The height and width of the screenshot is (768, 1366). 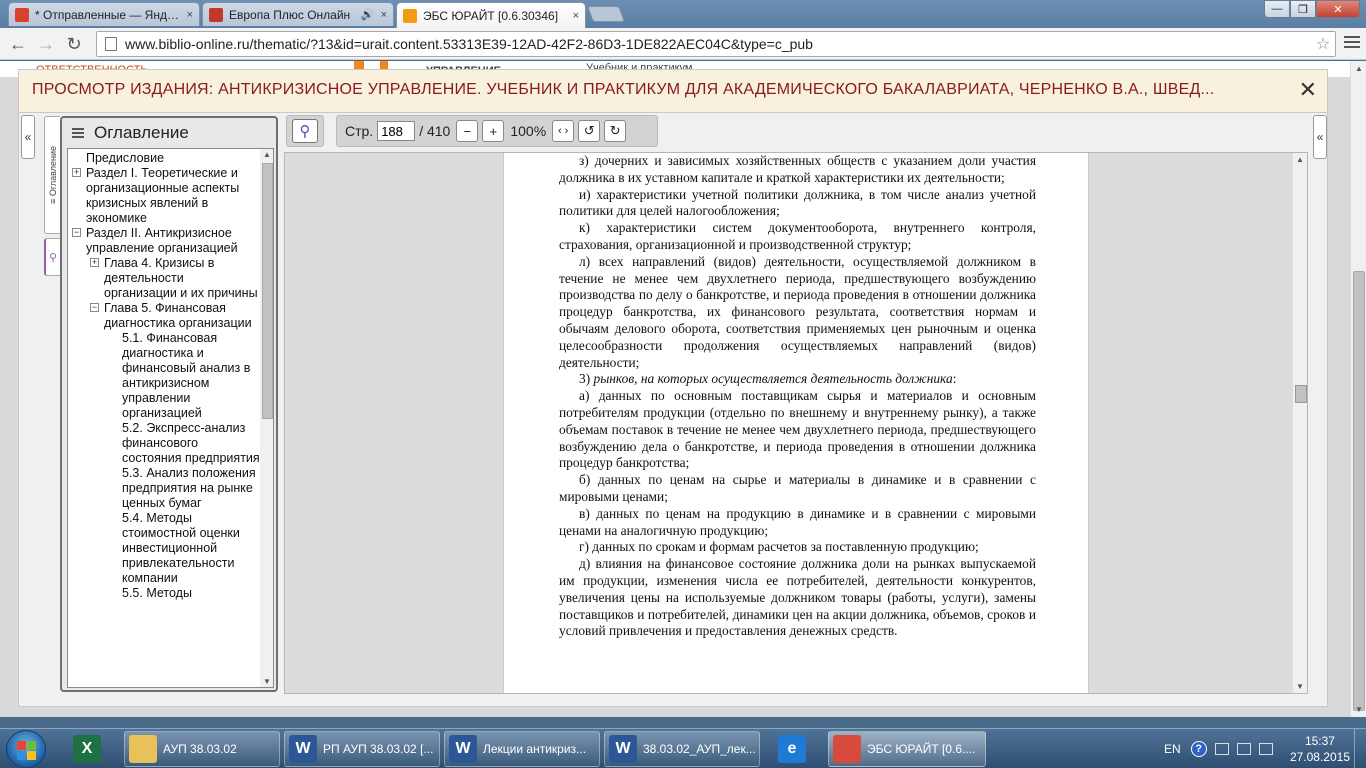 What do you see at coordinates (18, 44) in the screenshot?
I see `back-button: ←` at bounding box center [18, 44].